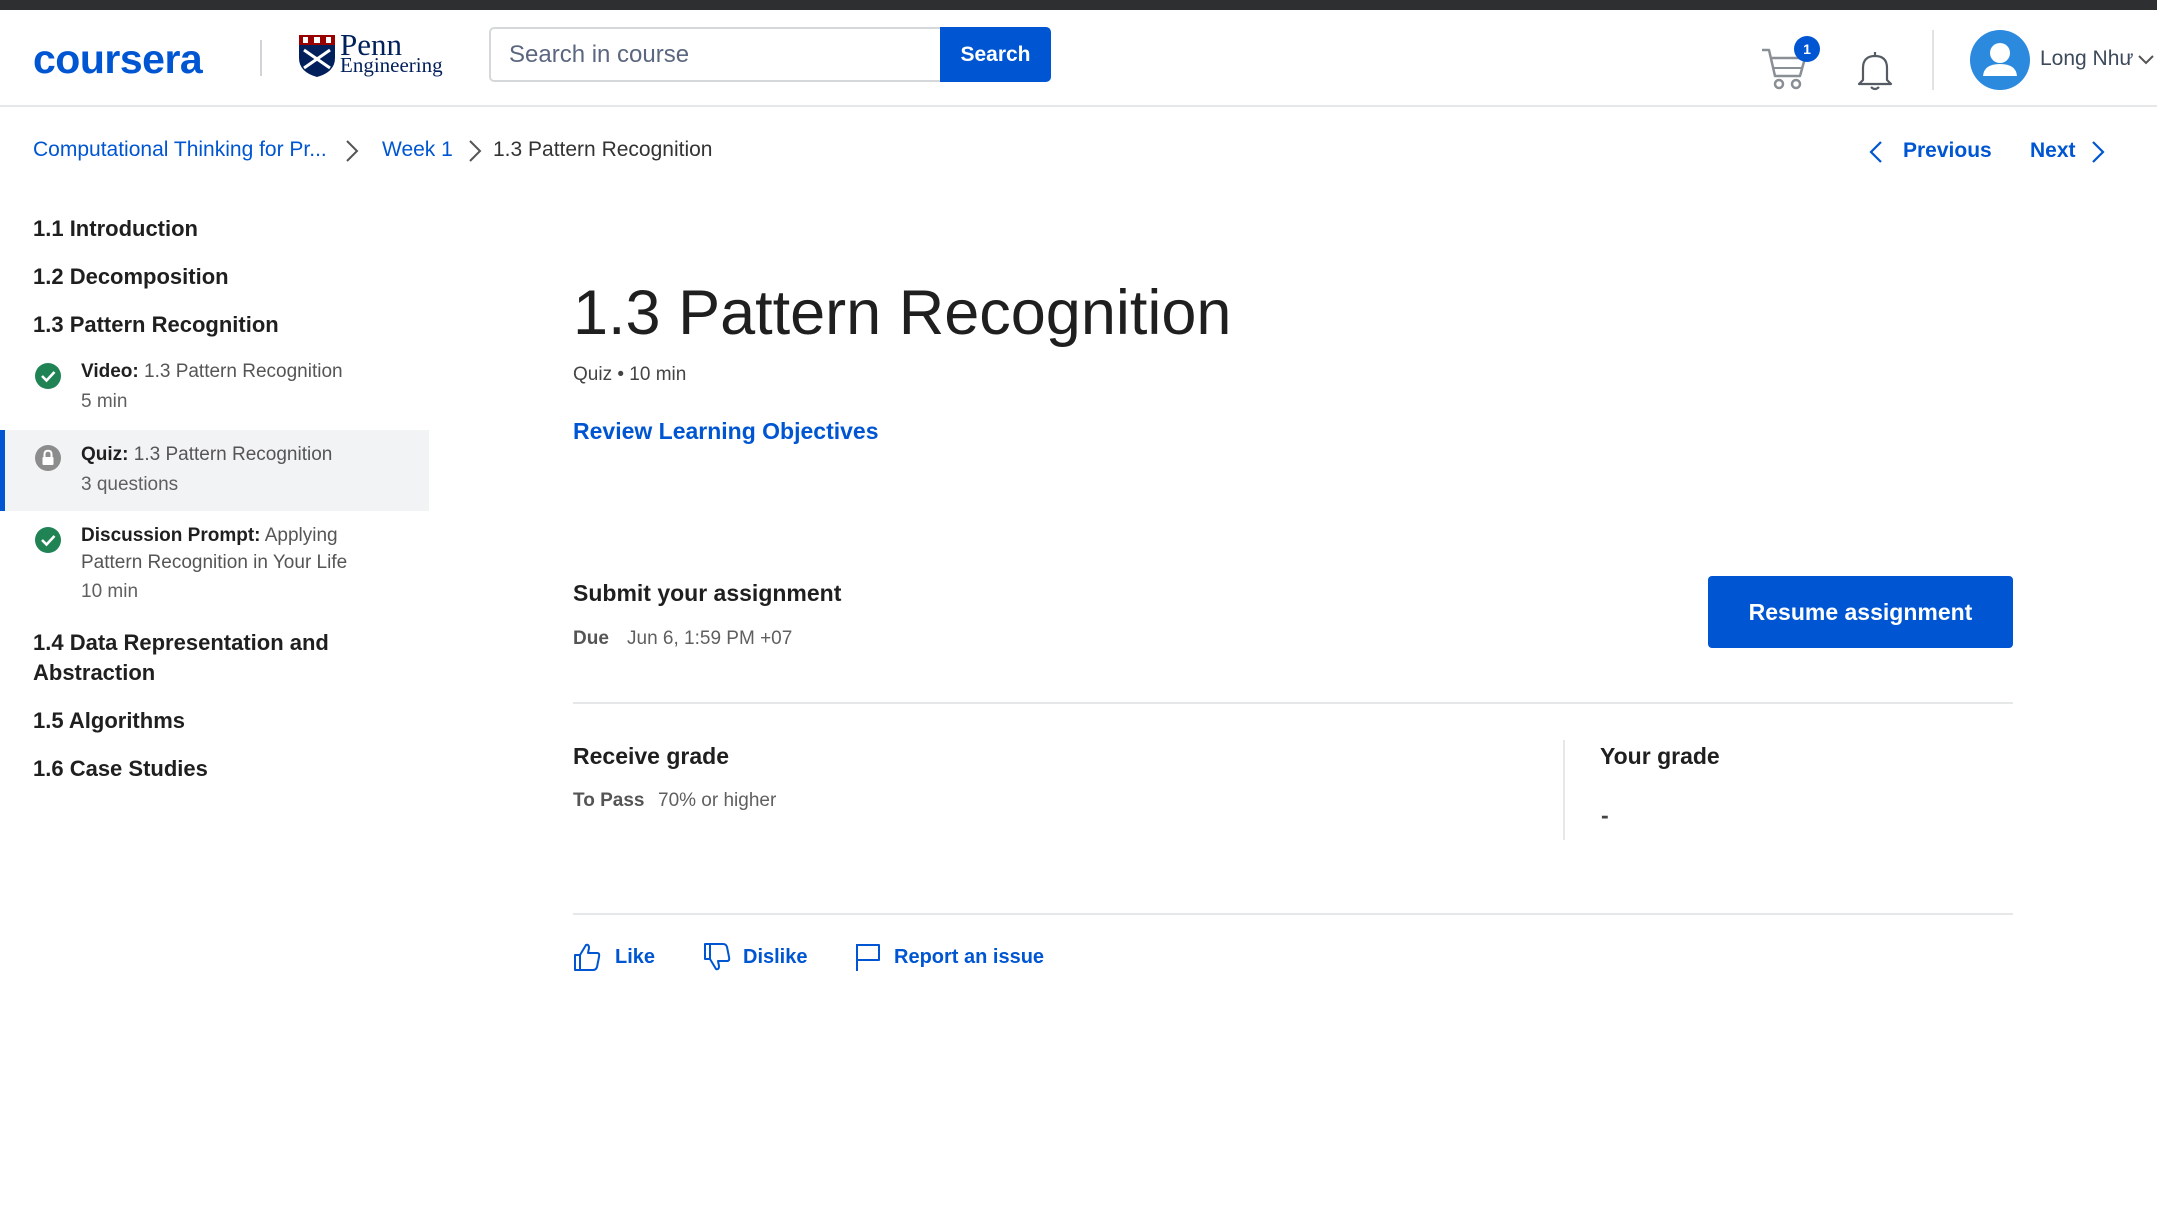 Image resolution: width=2157 pixels, height=1219 pixels. I want to click on to-pass-value: 70% or higher, so click(717, 800).